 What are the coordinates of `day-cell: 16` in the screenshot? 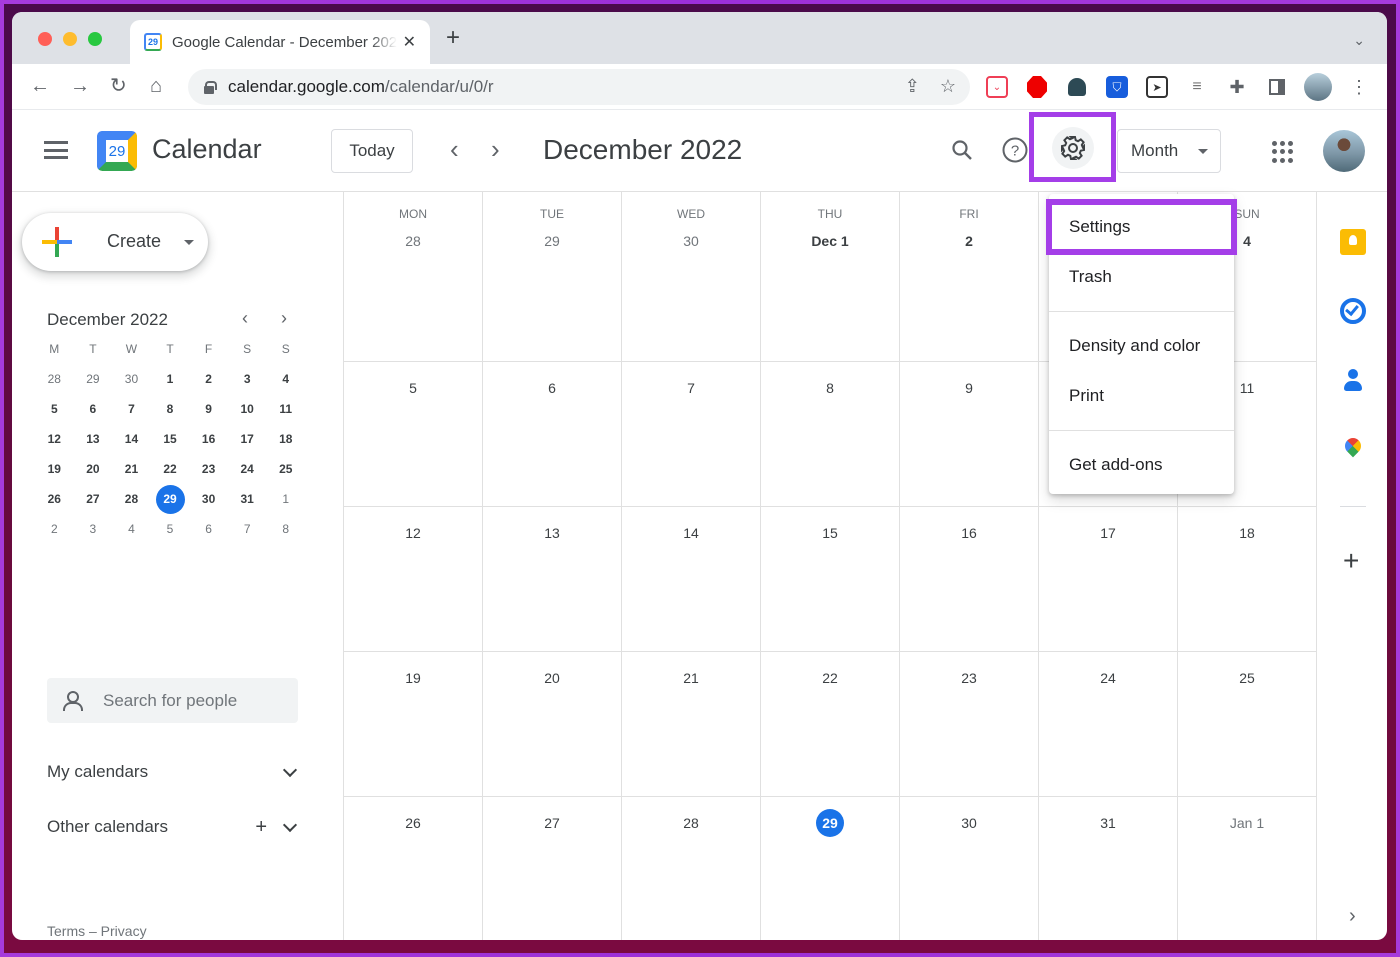 It's located at (969, 579).